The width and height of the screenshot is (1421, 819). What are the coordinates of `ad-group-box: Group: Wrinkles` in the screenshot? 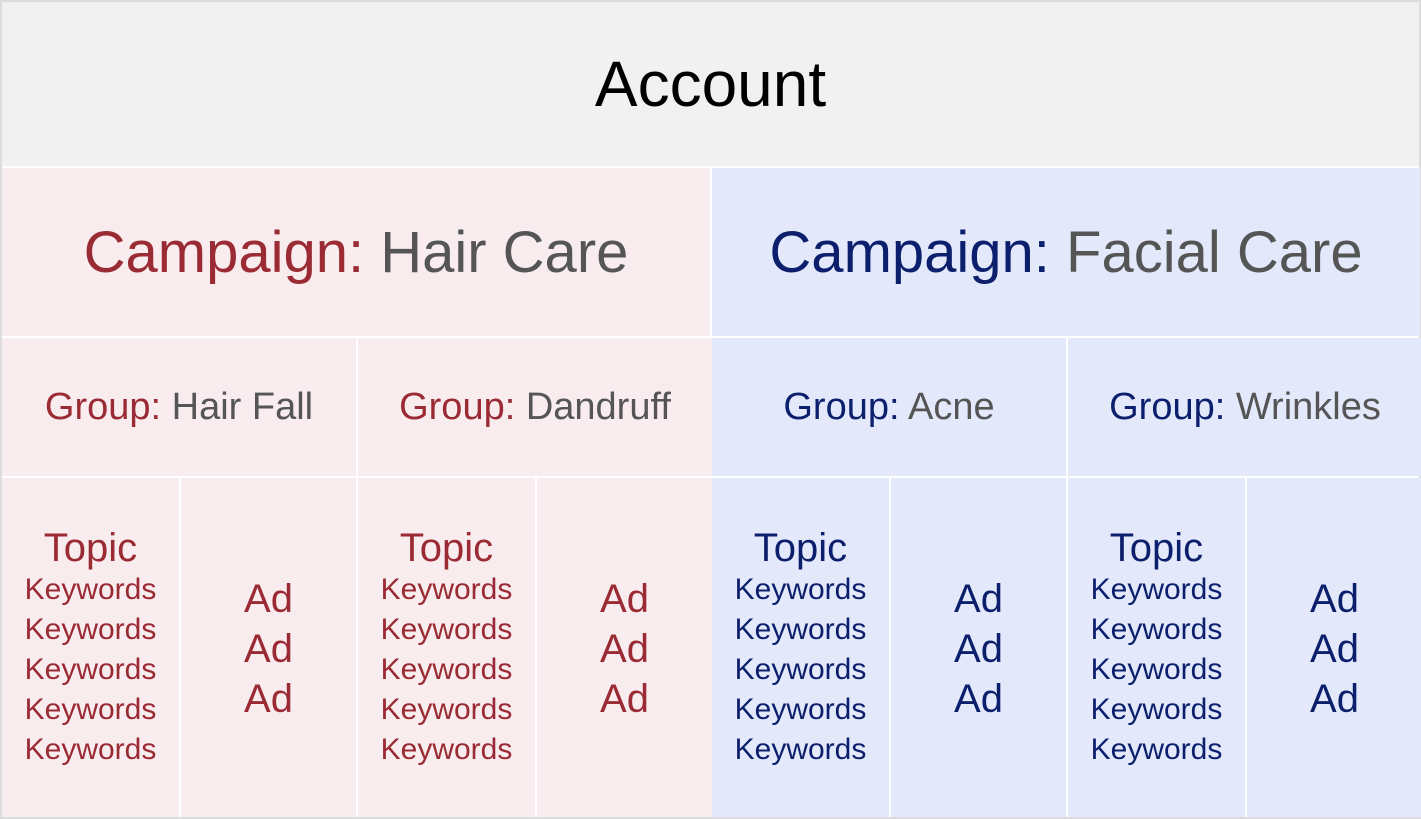 It's located at (1244, 407).